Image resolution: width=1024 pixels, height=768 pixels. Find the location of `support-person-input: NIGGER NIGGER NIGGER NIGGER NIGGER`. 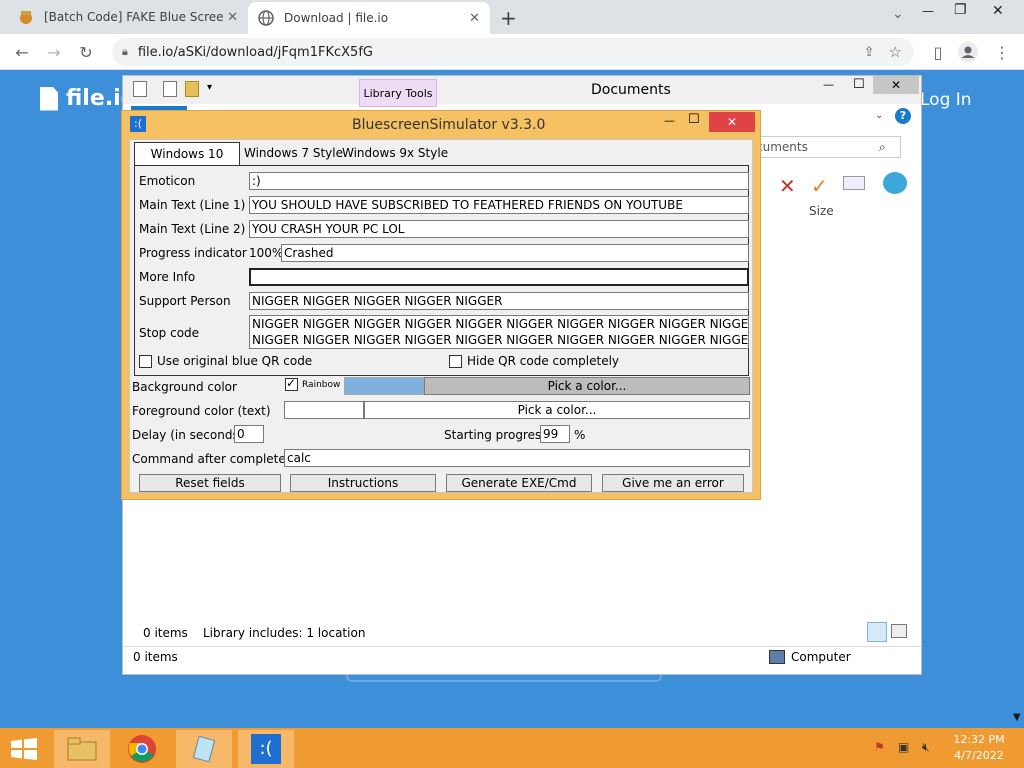

support-person-input: NIGGER NIGGER NIGGER NIGGER NIGGER is located at coordinates (499, 301).